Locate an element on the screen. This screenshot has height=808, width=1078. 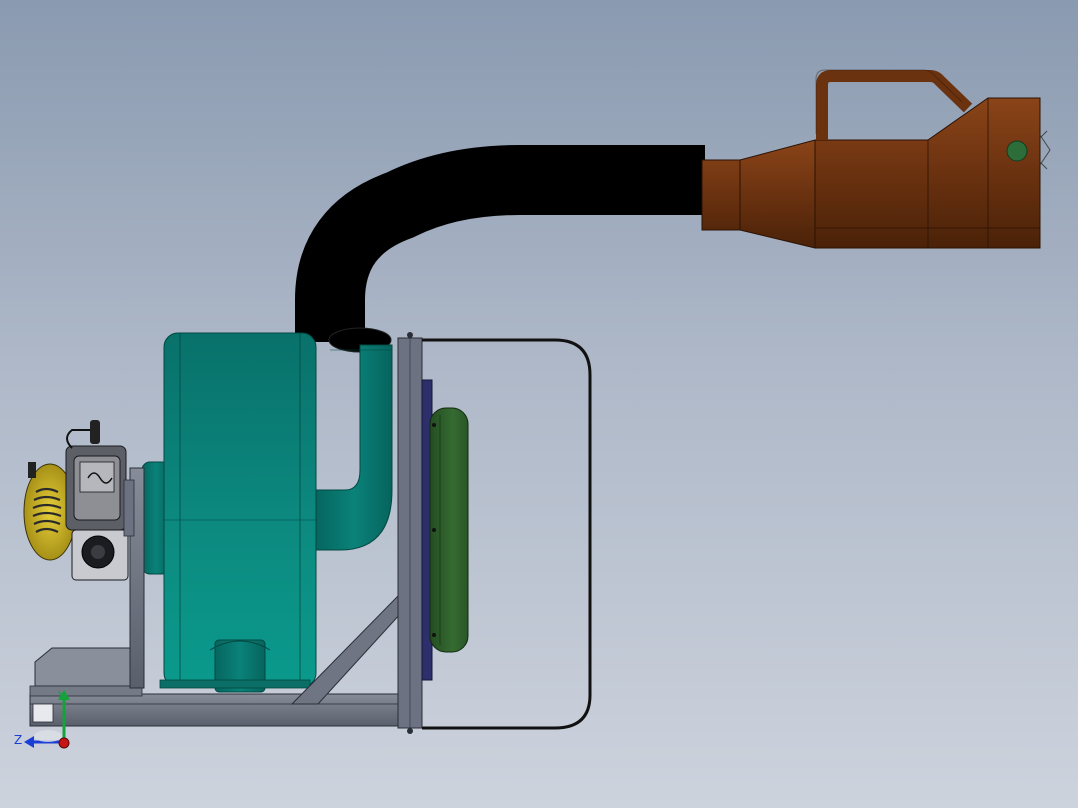
z-axis-label: Z is located at coordinates (18, 740).